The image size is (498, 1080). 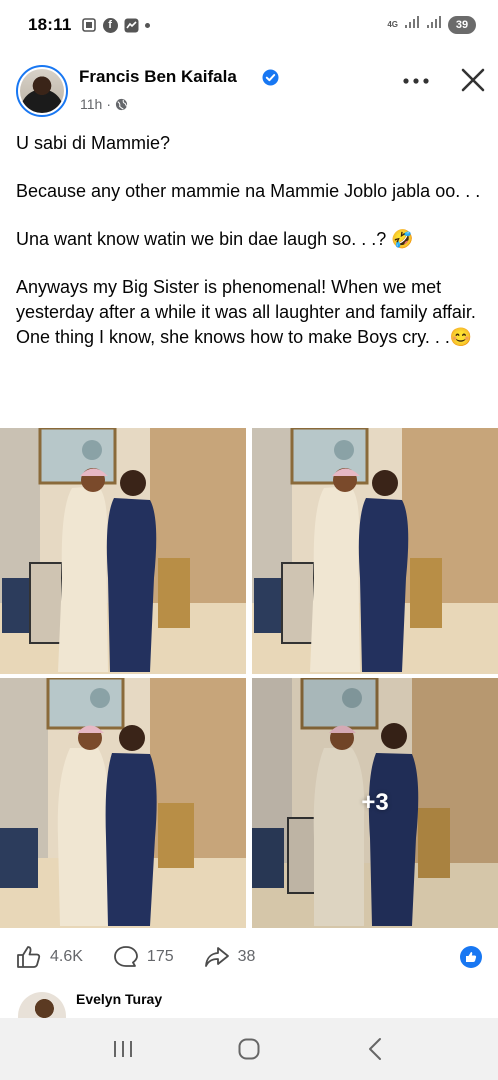 What do you see at coordinates (158, 77) in the screenshot?
I see `author-name: Francis Ben Kaifala` at bounding box center [158, 77].